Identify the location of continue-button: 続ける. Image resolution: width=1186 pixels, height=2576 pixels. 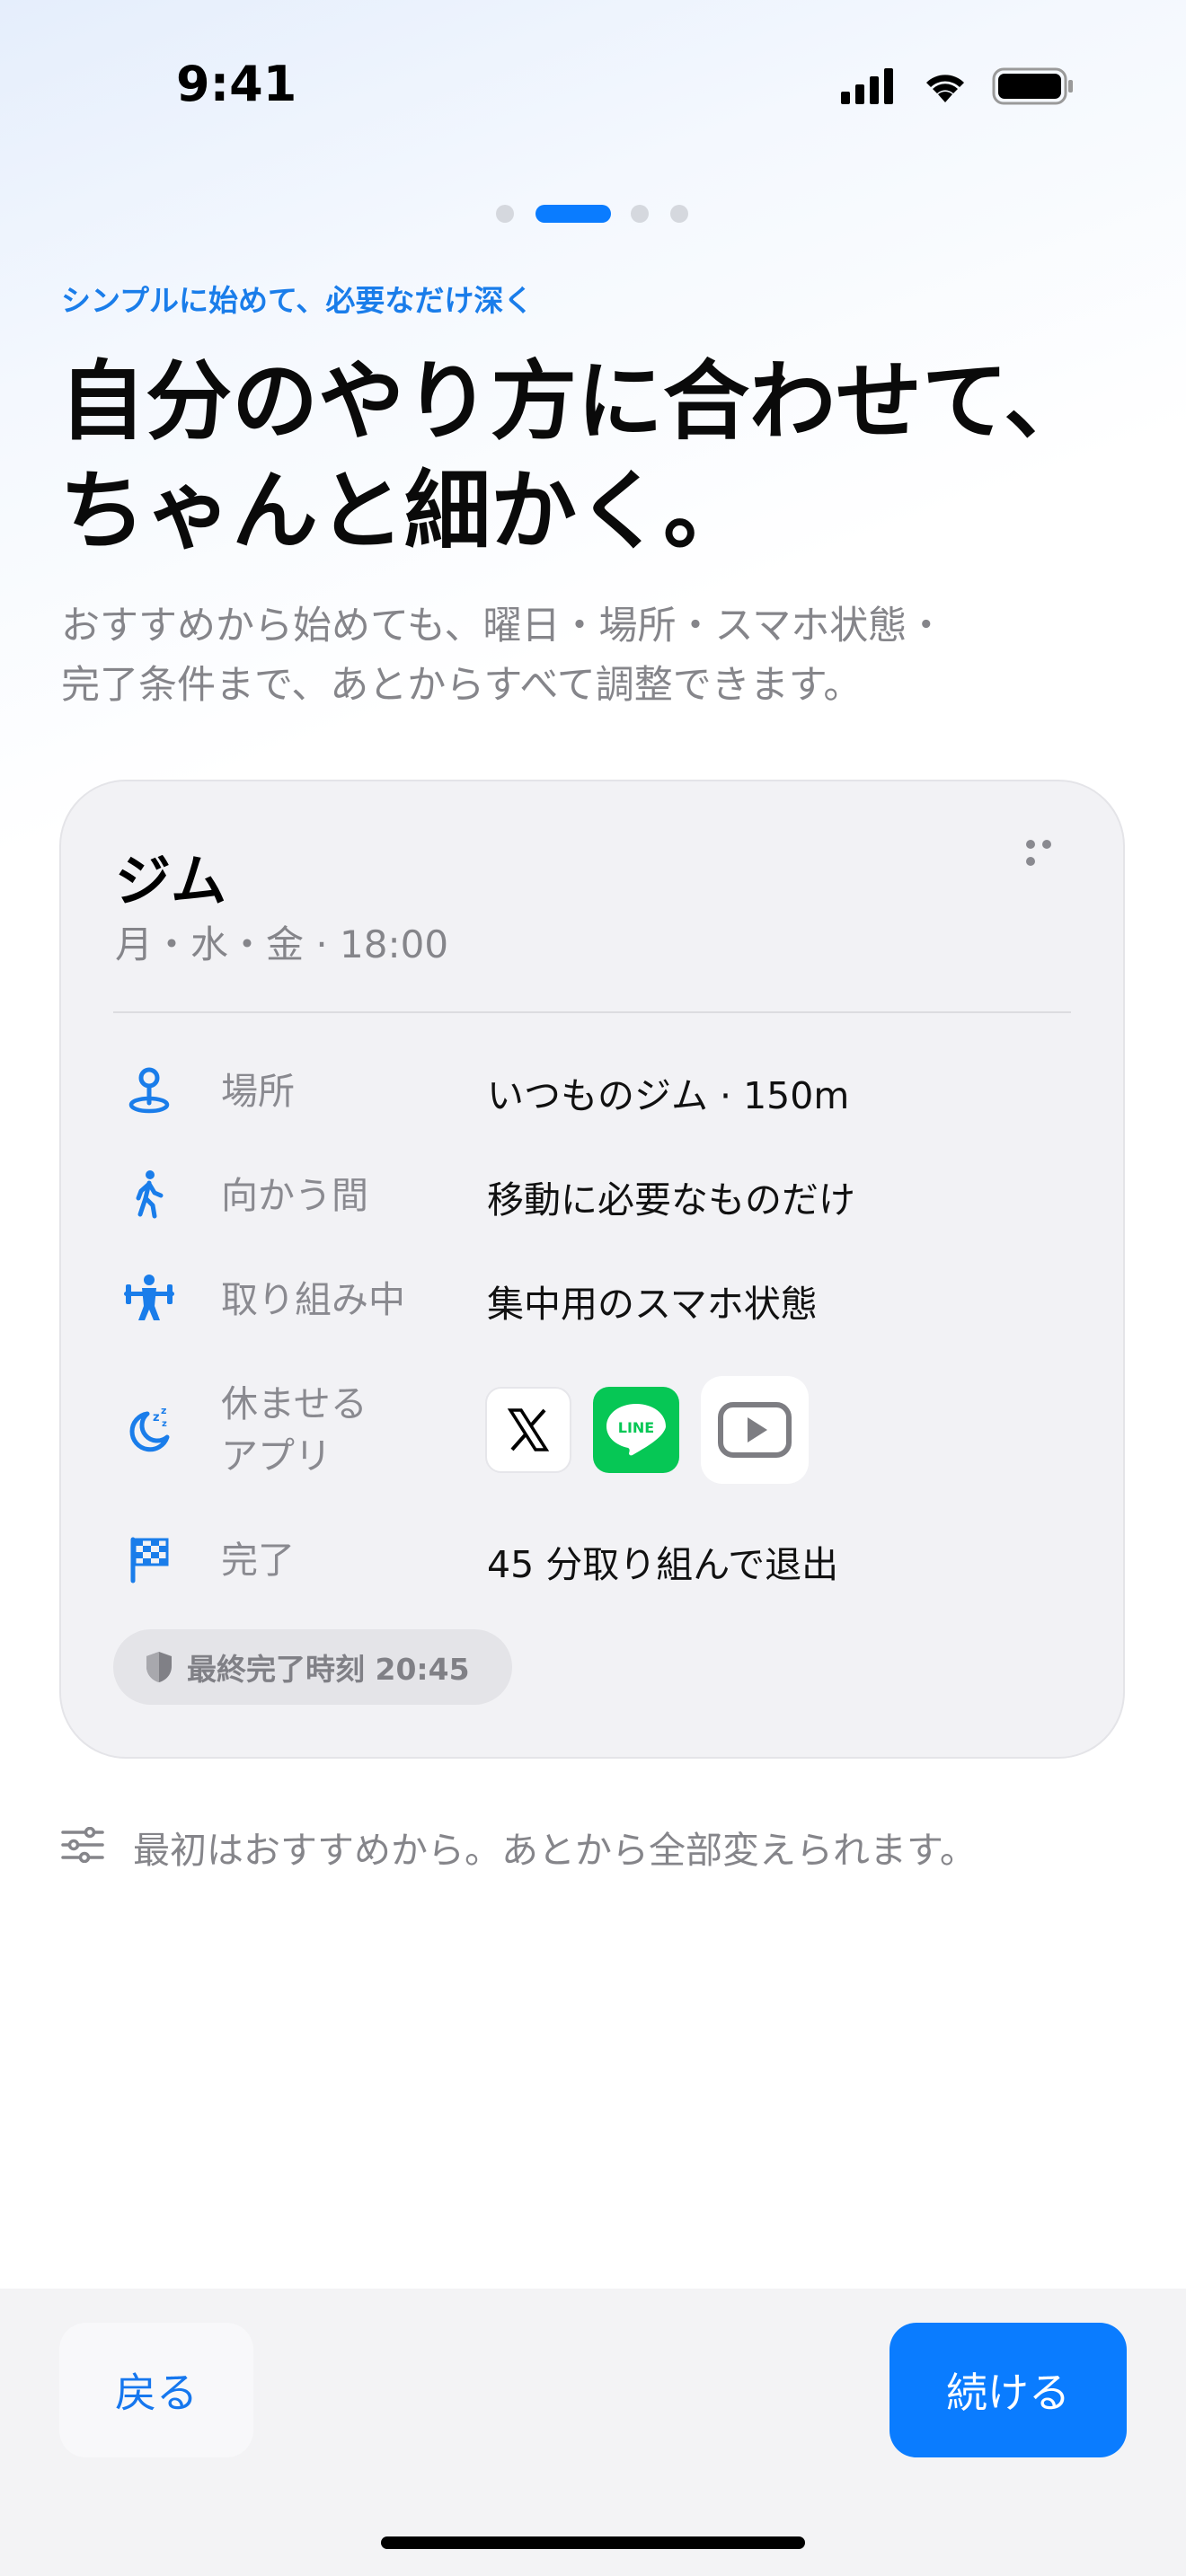
(1008, 2390).